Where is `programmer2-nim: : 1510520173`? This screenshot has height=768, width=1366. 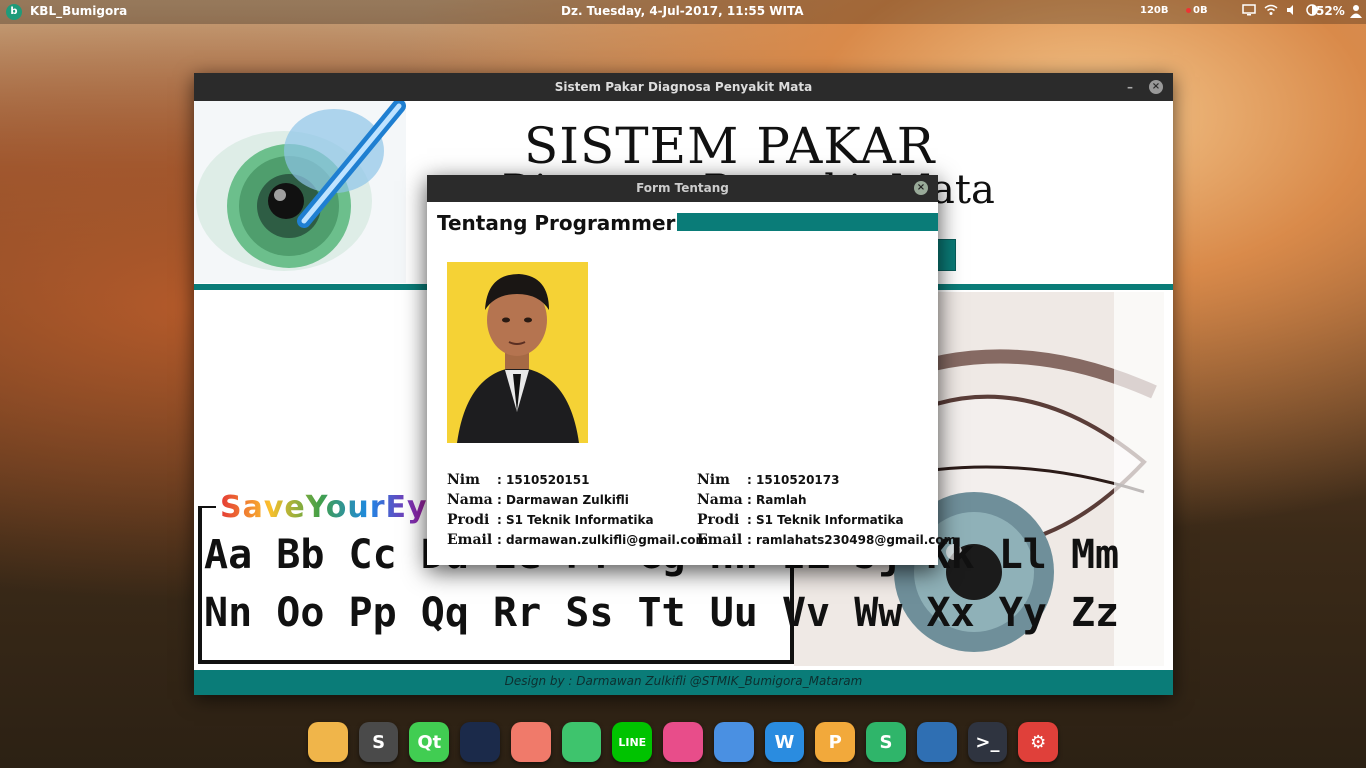
programmer2-nim: : 1510520173 is located at coordinates (793, 480).